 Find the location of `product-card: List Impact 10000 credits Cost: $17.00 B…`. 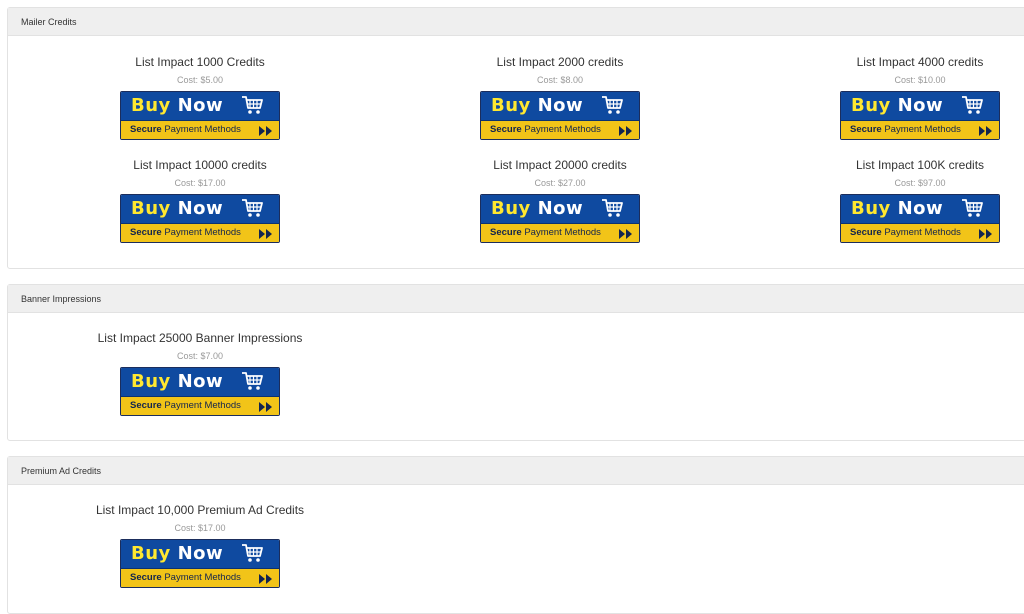

product-card: List Impact 10000 credits Cost: $17.00 B… is located at coordinates (200, 200).